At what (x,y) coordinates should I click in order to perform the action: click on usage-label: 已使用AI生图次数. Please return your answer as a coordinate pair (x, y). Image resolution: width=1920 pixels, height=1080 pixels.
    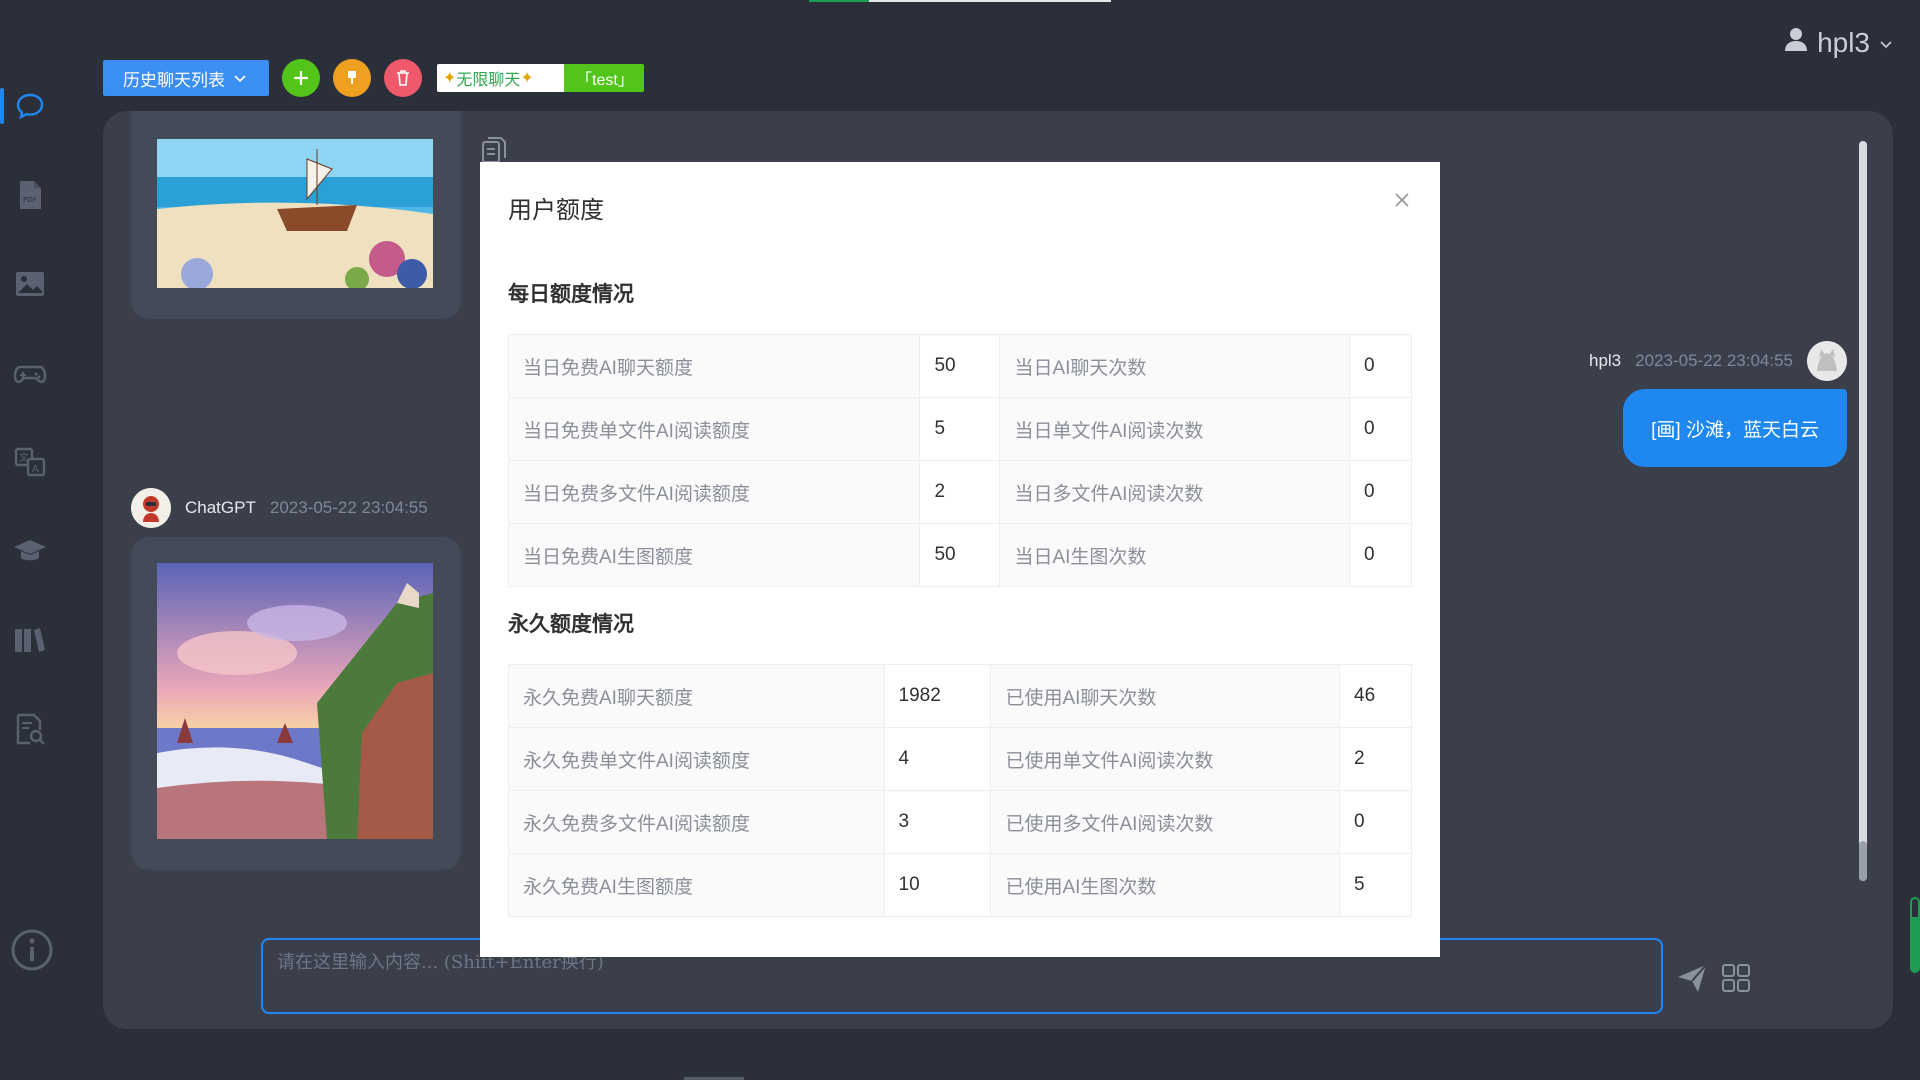
    Looking at the image, I should click on (1165, 885).